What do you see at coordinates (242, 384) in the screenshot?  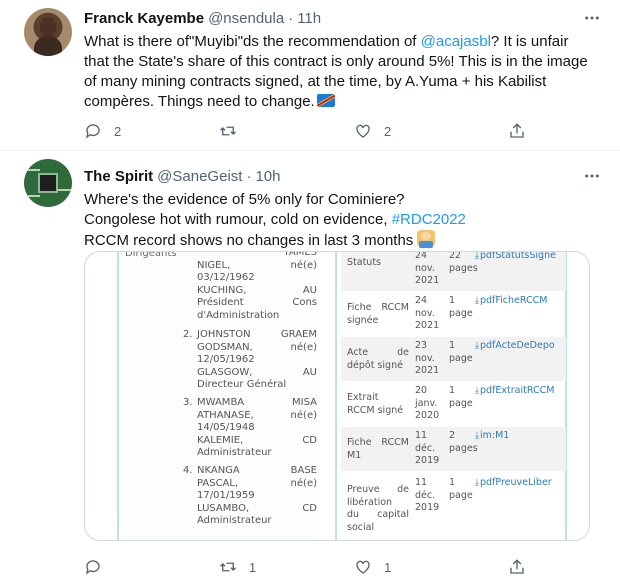 I see `director-line: Directeur Général` at bounding box center [242, 384].